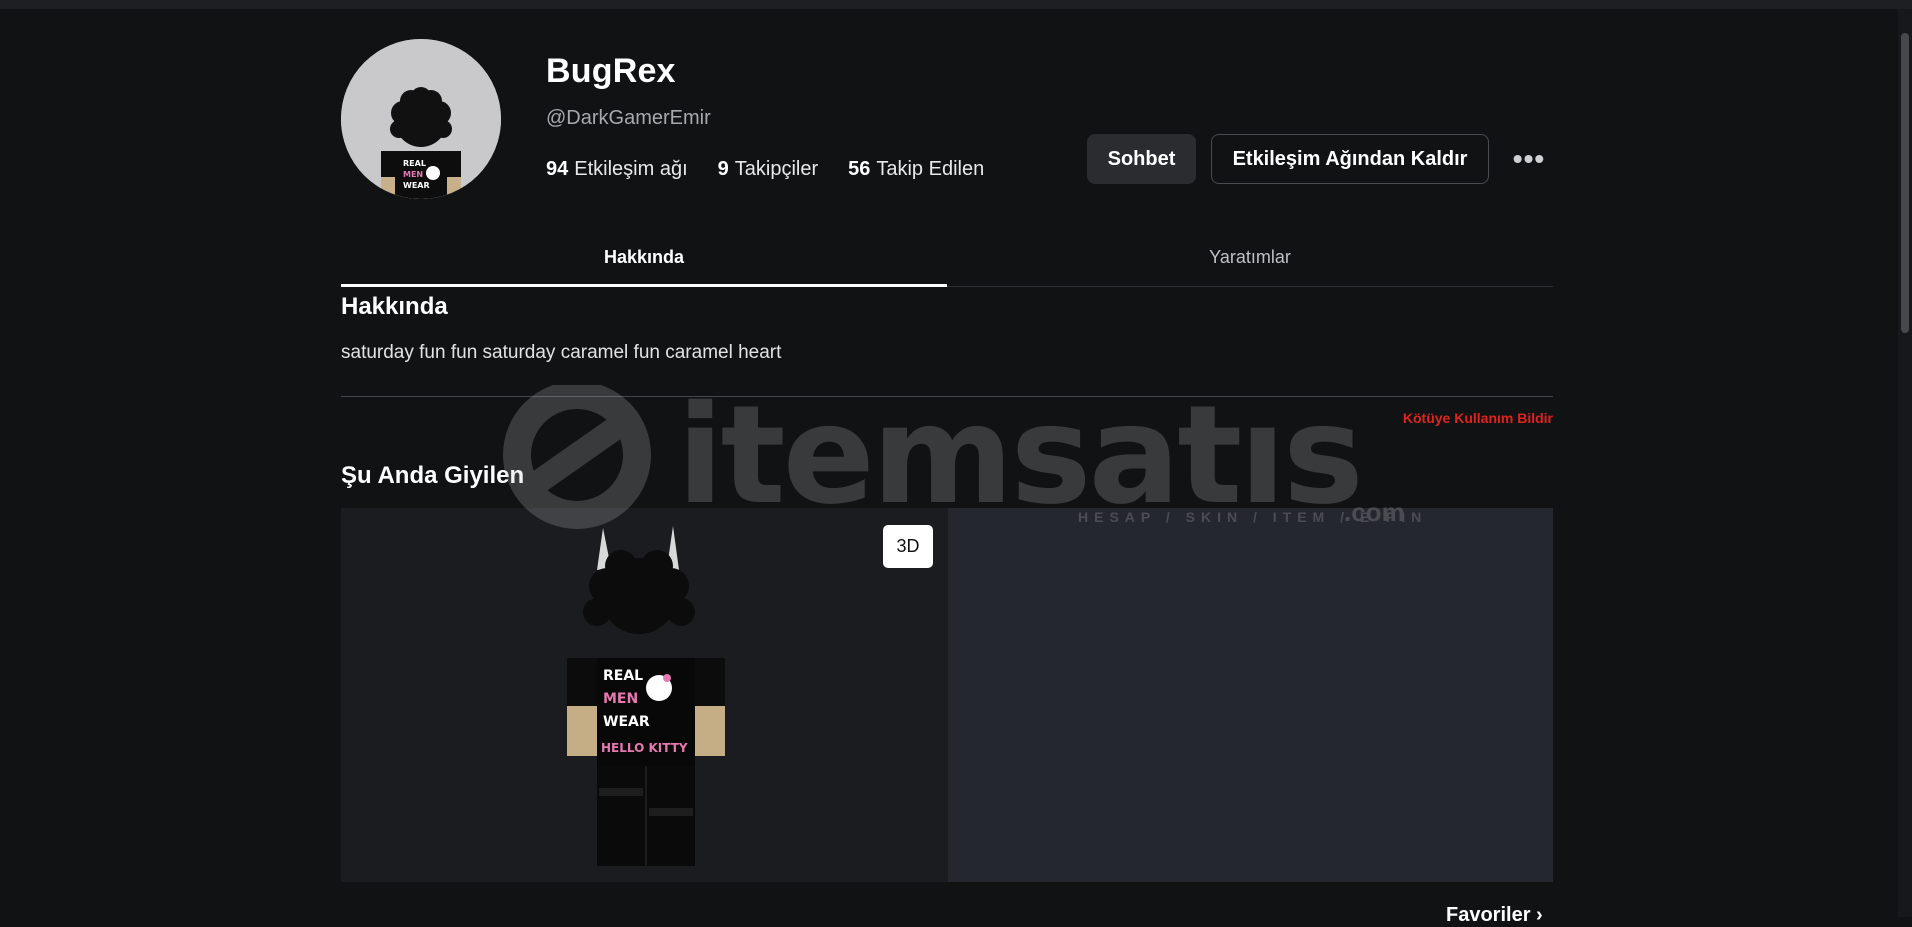 The height and width of the screenshot is (927, 1912). Describe the element at coordinates (930, 169) in the screenshot. I see `stat-label: Takip Edilen` at that location.